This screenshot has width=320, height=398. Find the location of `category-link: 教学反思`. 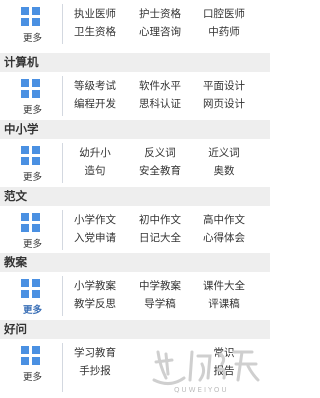

category-link: 教学反思 is located at coordinates (95, 303).